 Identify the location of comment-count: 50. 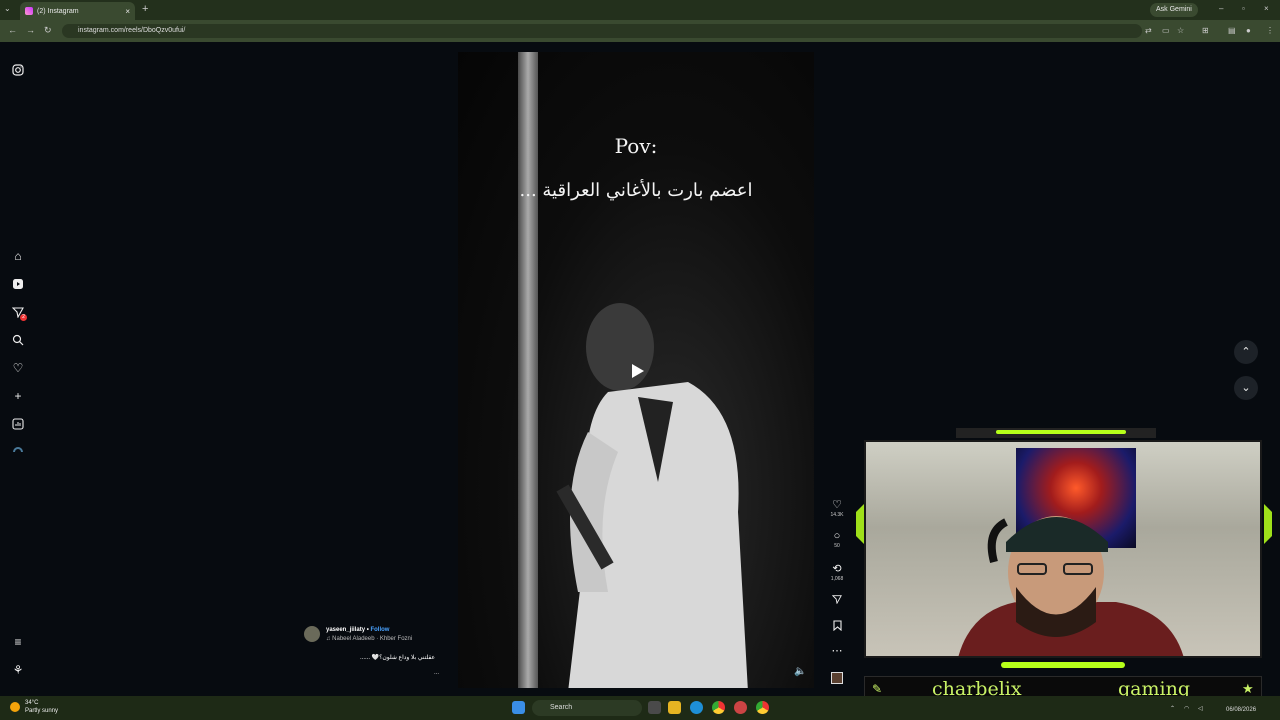
(837, 546).